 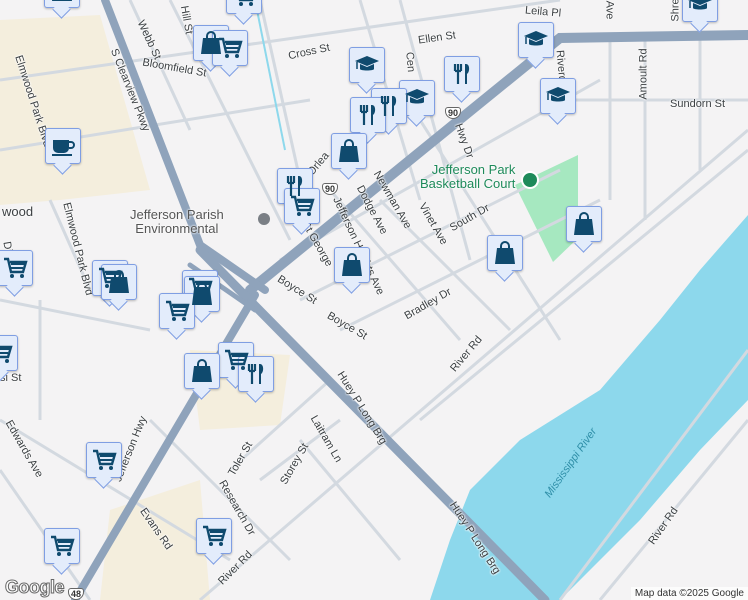 What do you see at coordinates (698, 104) in the screenshot?
I see `street-label: Sundorn St` at bounding box center [698, 104].